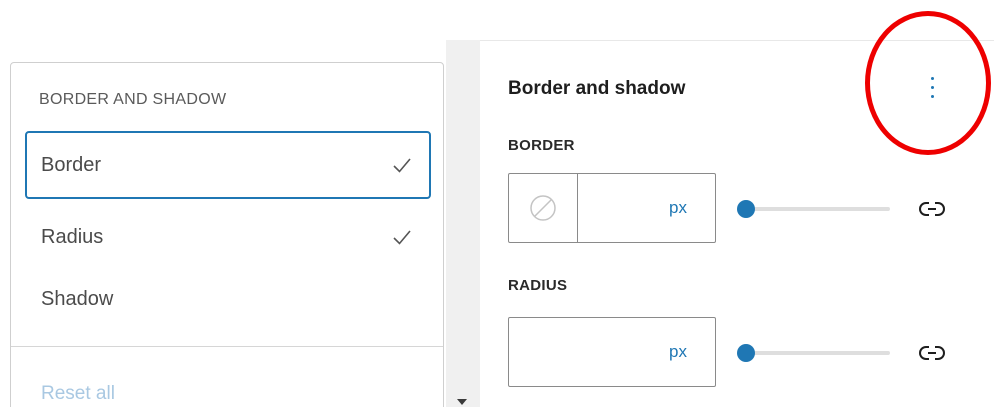 This screenshot has height=407, width=994. Describe the element at coordinates (462, 402) in the screenshot. I see `scroll-down-arrow-icon` at that location.